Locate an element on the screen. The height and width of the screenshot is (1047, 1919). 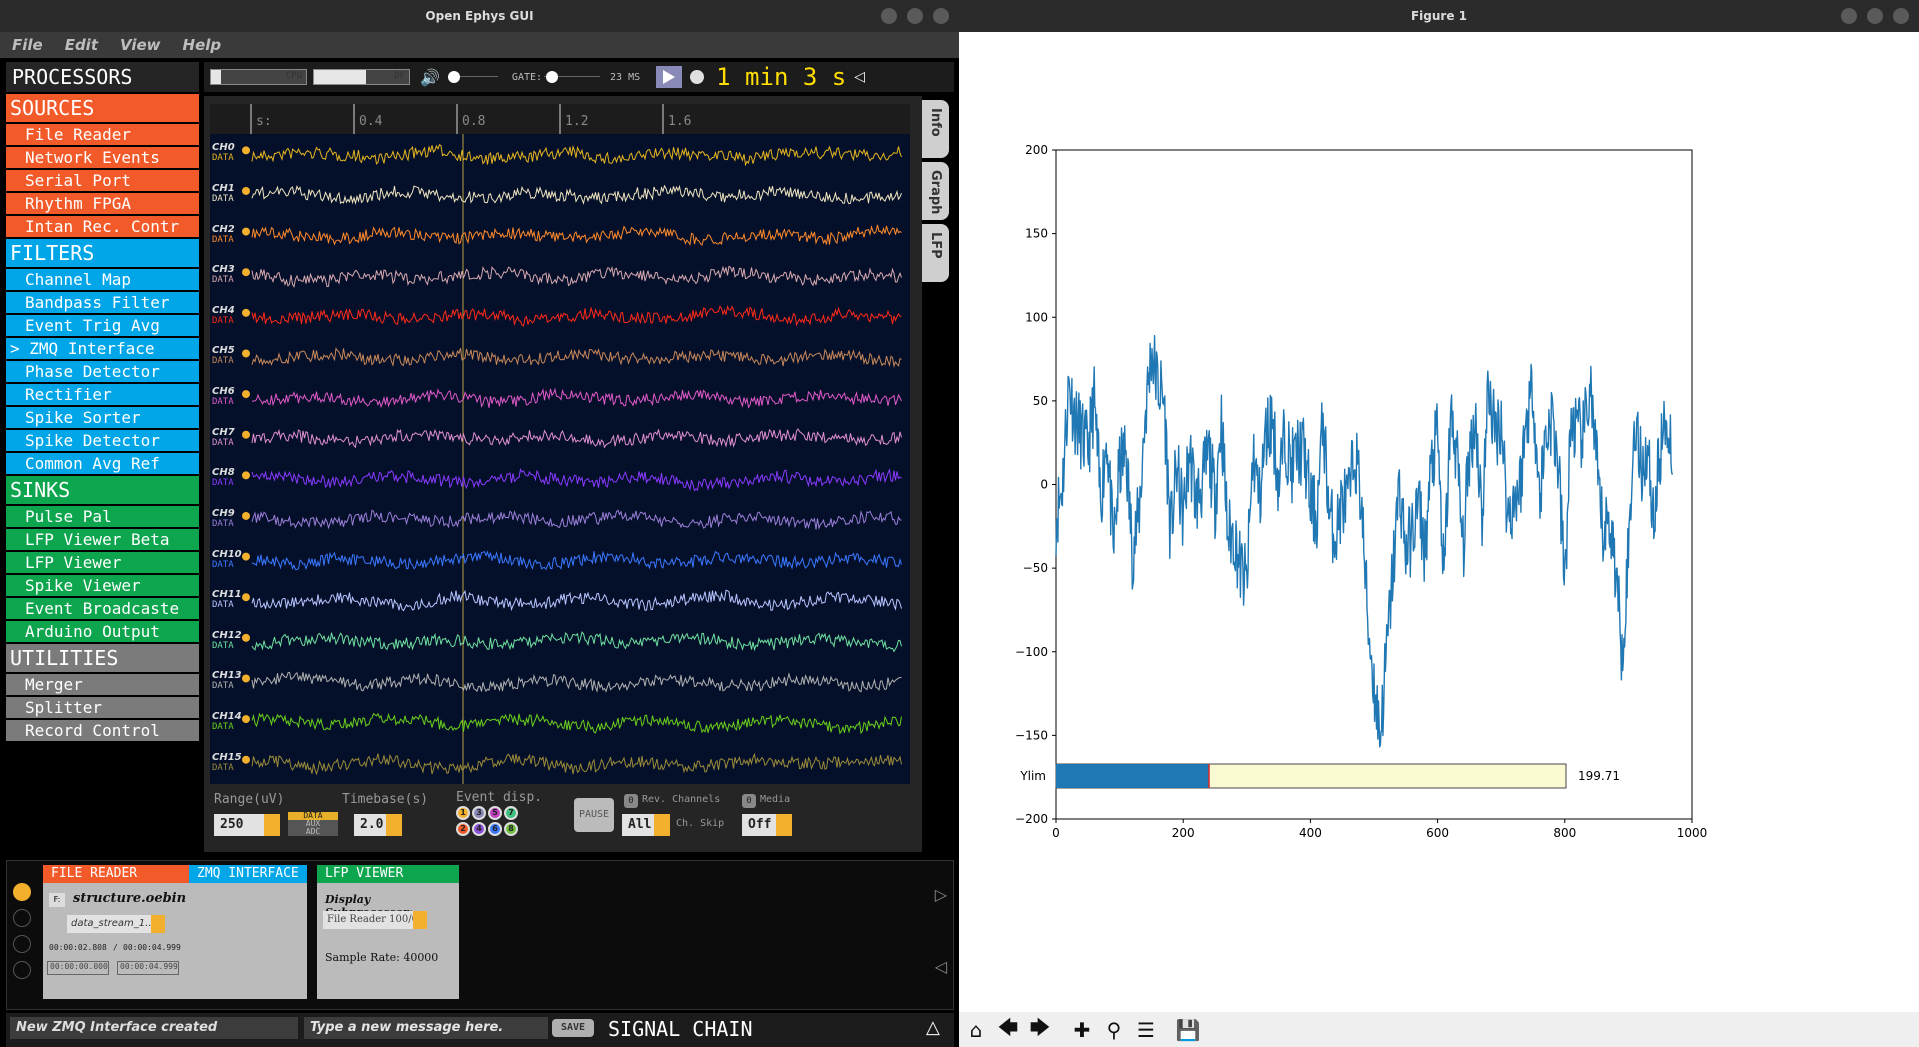
forward-arrow-icon: 🡆 is located at coordinates (1040, 1029).